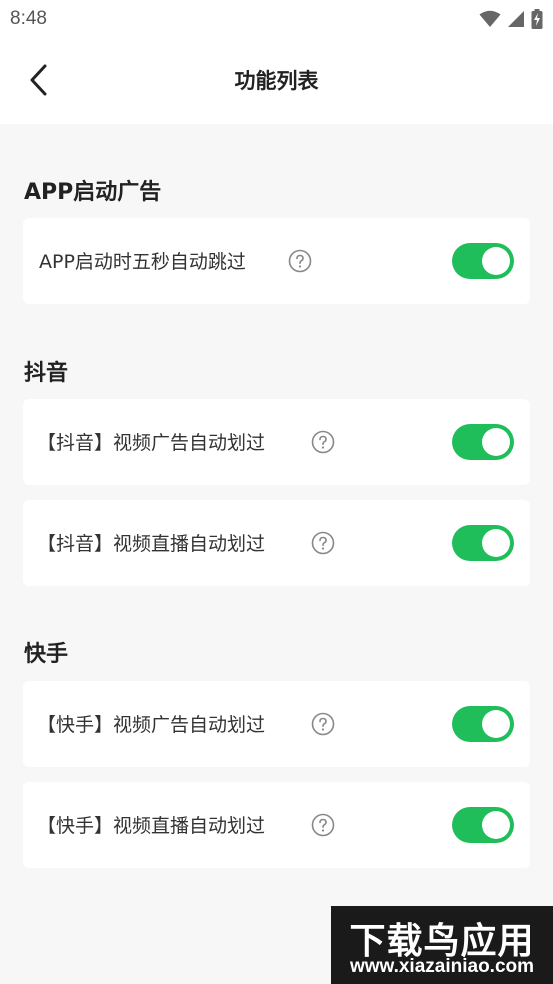  What do you see at coordinates (28, 18) in the screenshot?
I see `status-time: 8:48` at bounding box center [28, 18].